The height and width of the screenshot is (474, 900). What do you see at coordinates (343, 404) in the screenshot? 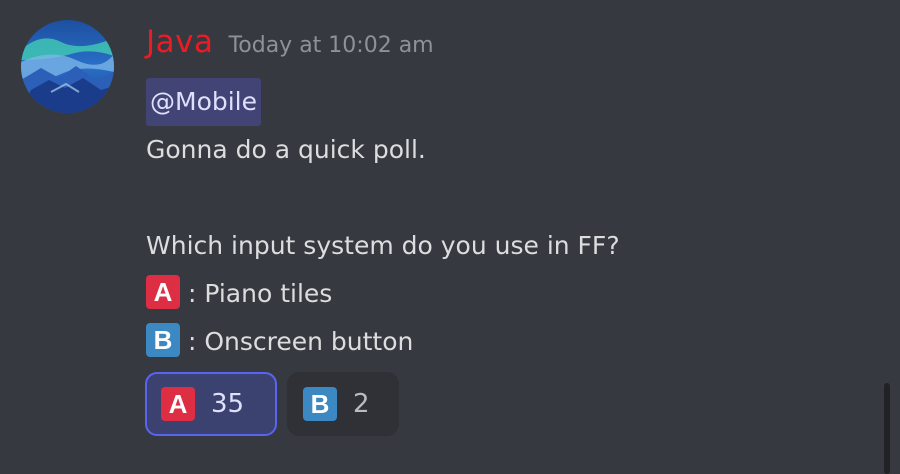
I see `reaction-b-button: B 2` at bounding box center [343, 404].